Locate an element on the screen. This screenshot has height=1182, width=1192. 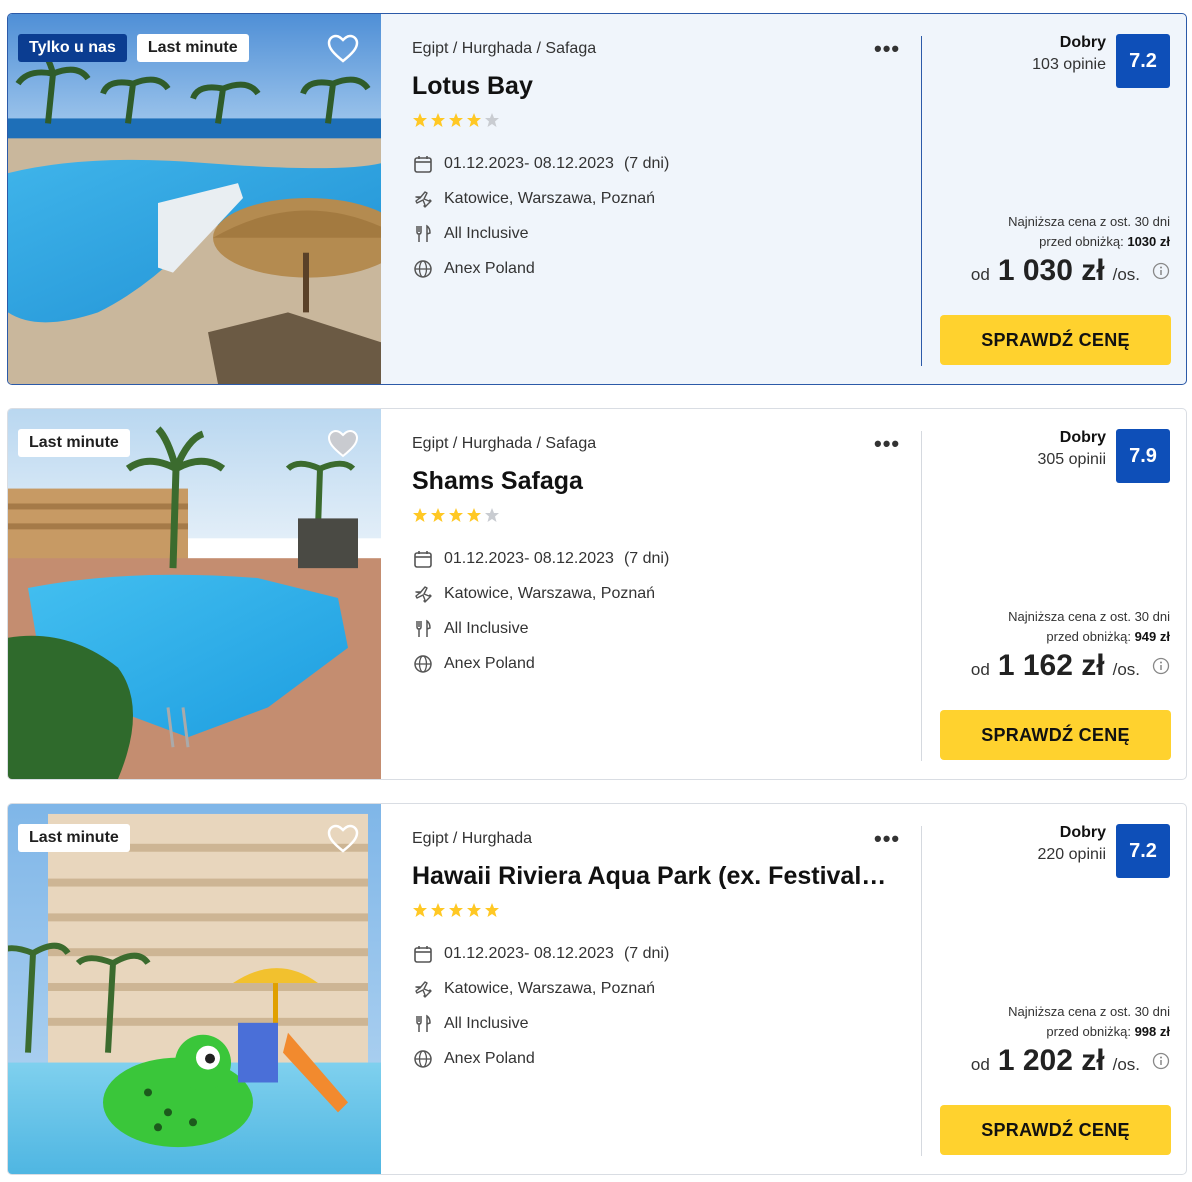
price-prefix: od is located at coordinates (980, 274).